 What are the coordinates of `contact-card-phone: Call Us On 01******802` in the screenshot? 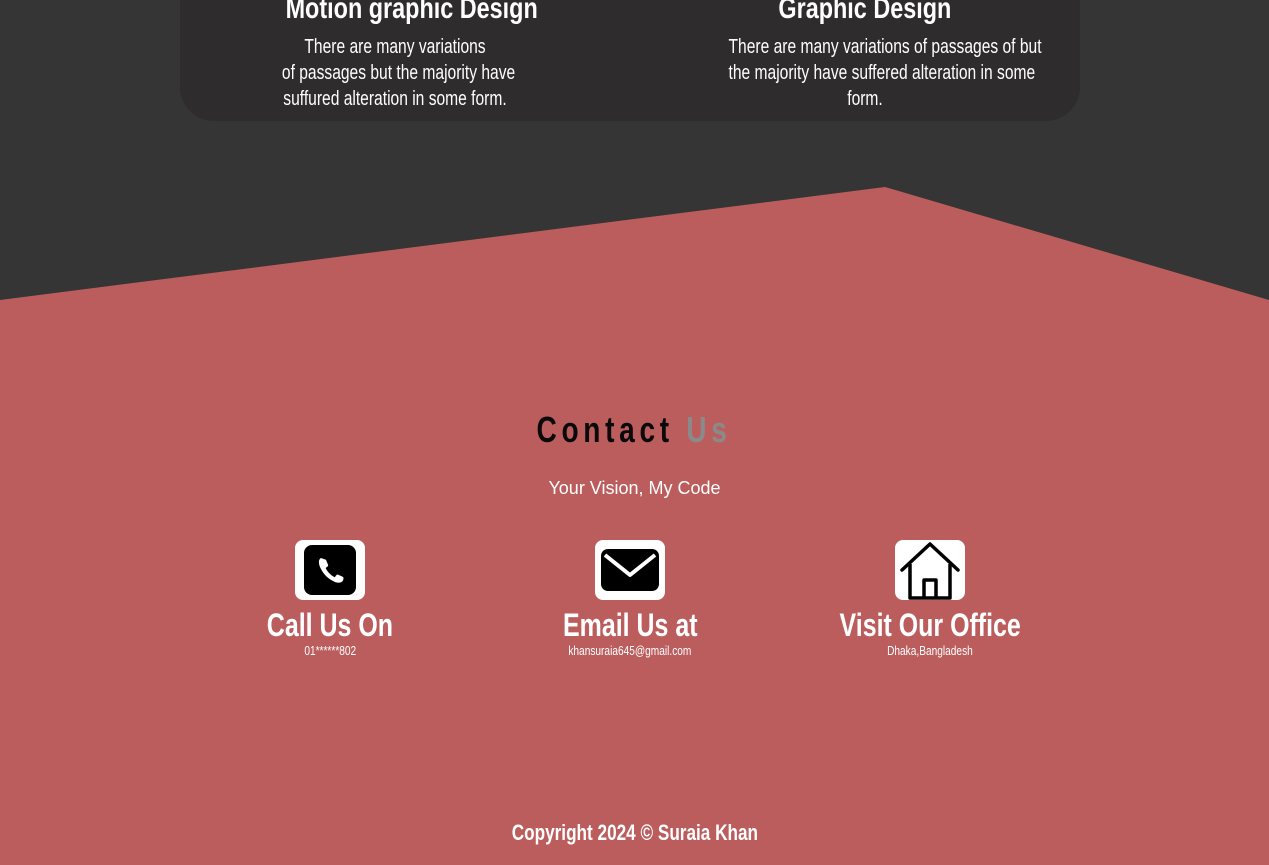 It's located at (330, 599).